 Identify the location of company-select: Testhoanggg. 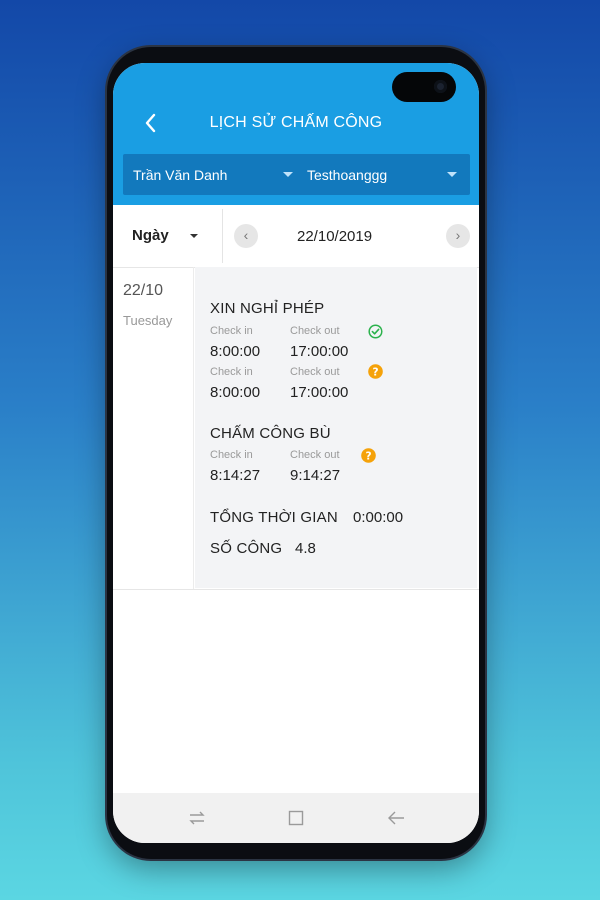
(387, 174).